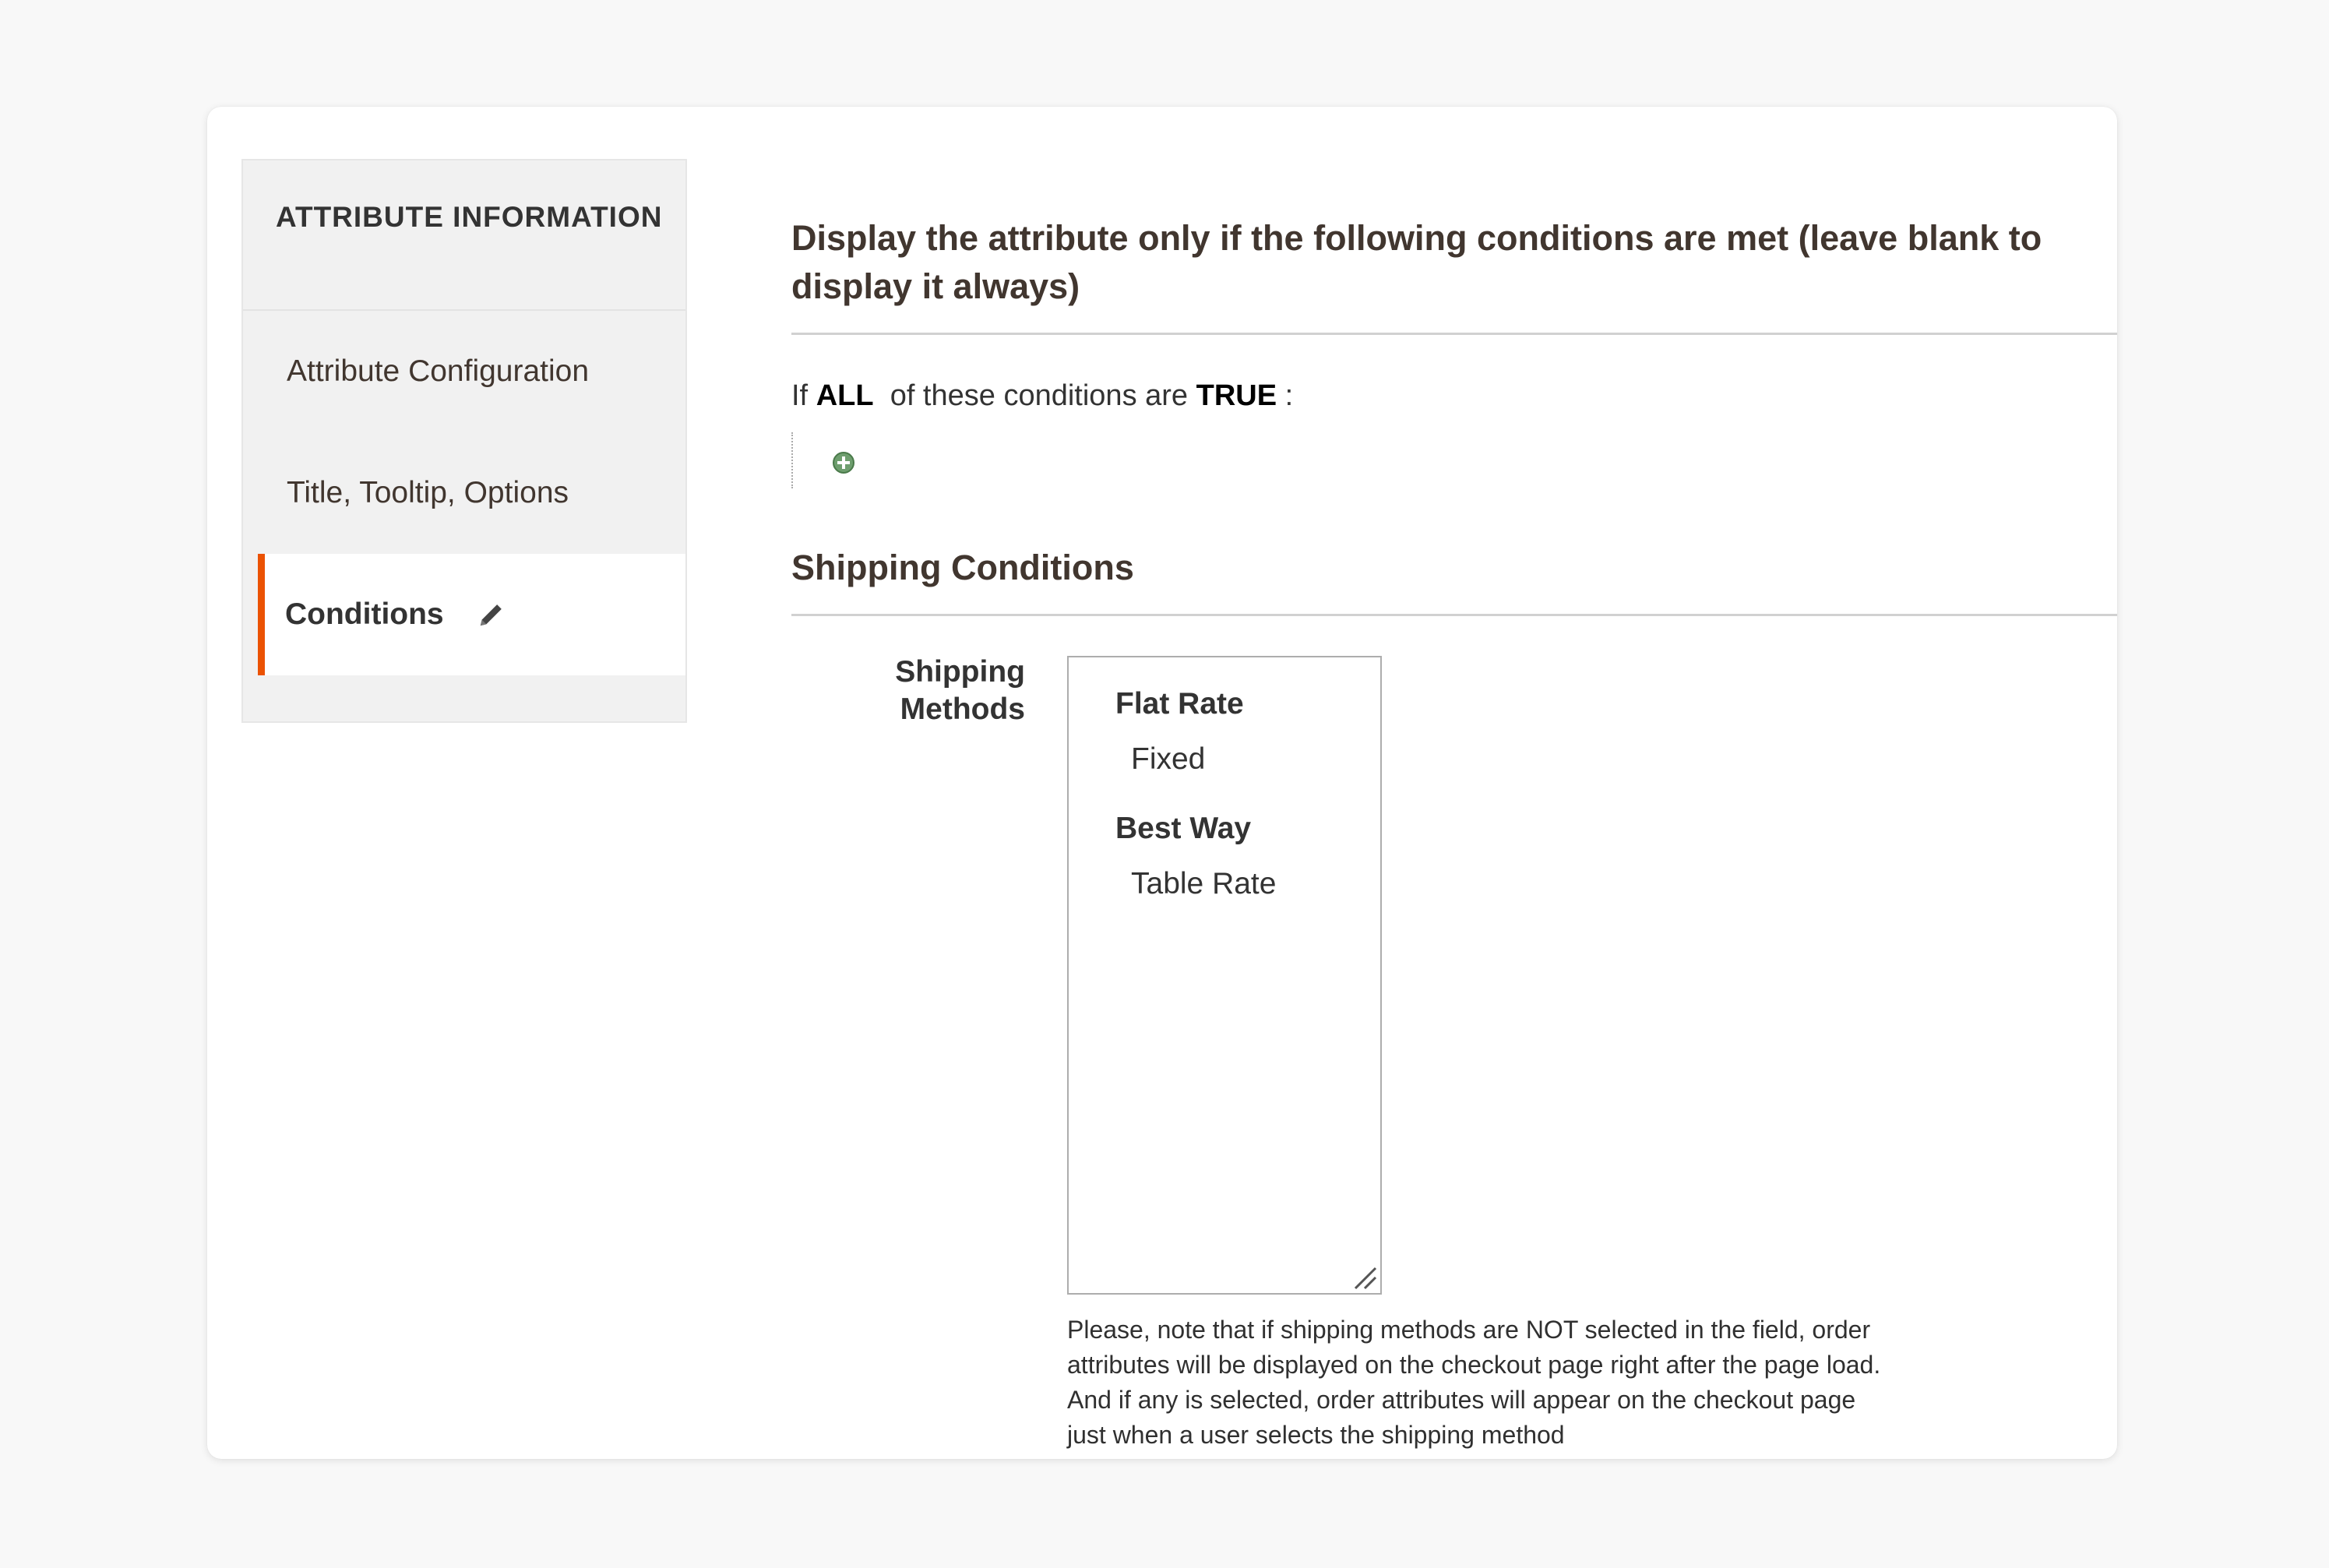 This screenshot has width=2329, height=1568. I want to click on sidebar-item-attribute-configuration: Attribute Configuration, so click(464, 372).